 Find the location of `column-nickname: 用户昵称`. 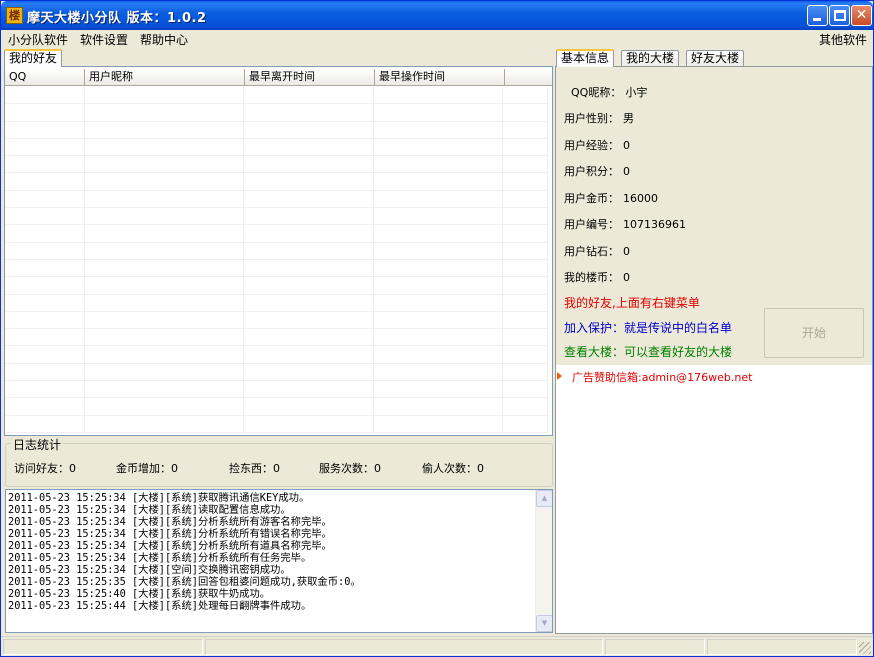

column-nickname: 用户昵称 is located at coordinates (165, 77).